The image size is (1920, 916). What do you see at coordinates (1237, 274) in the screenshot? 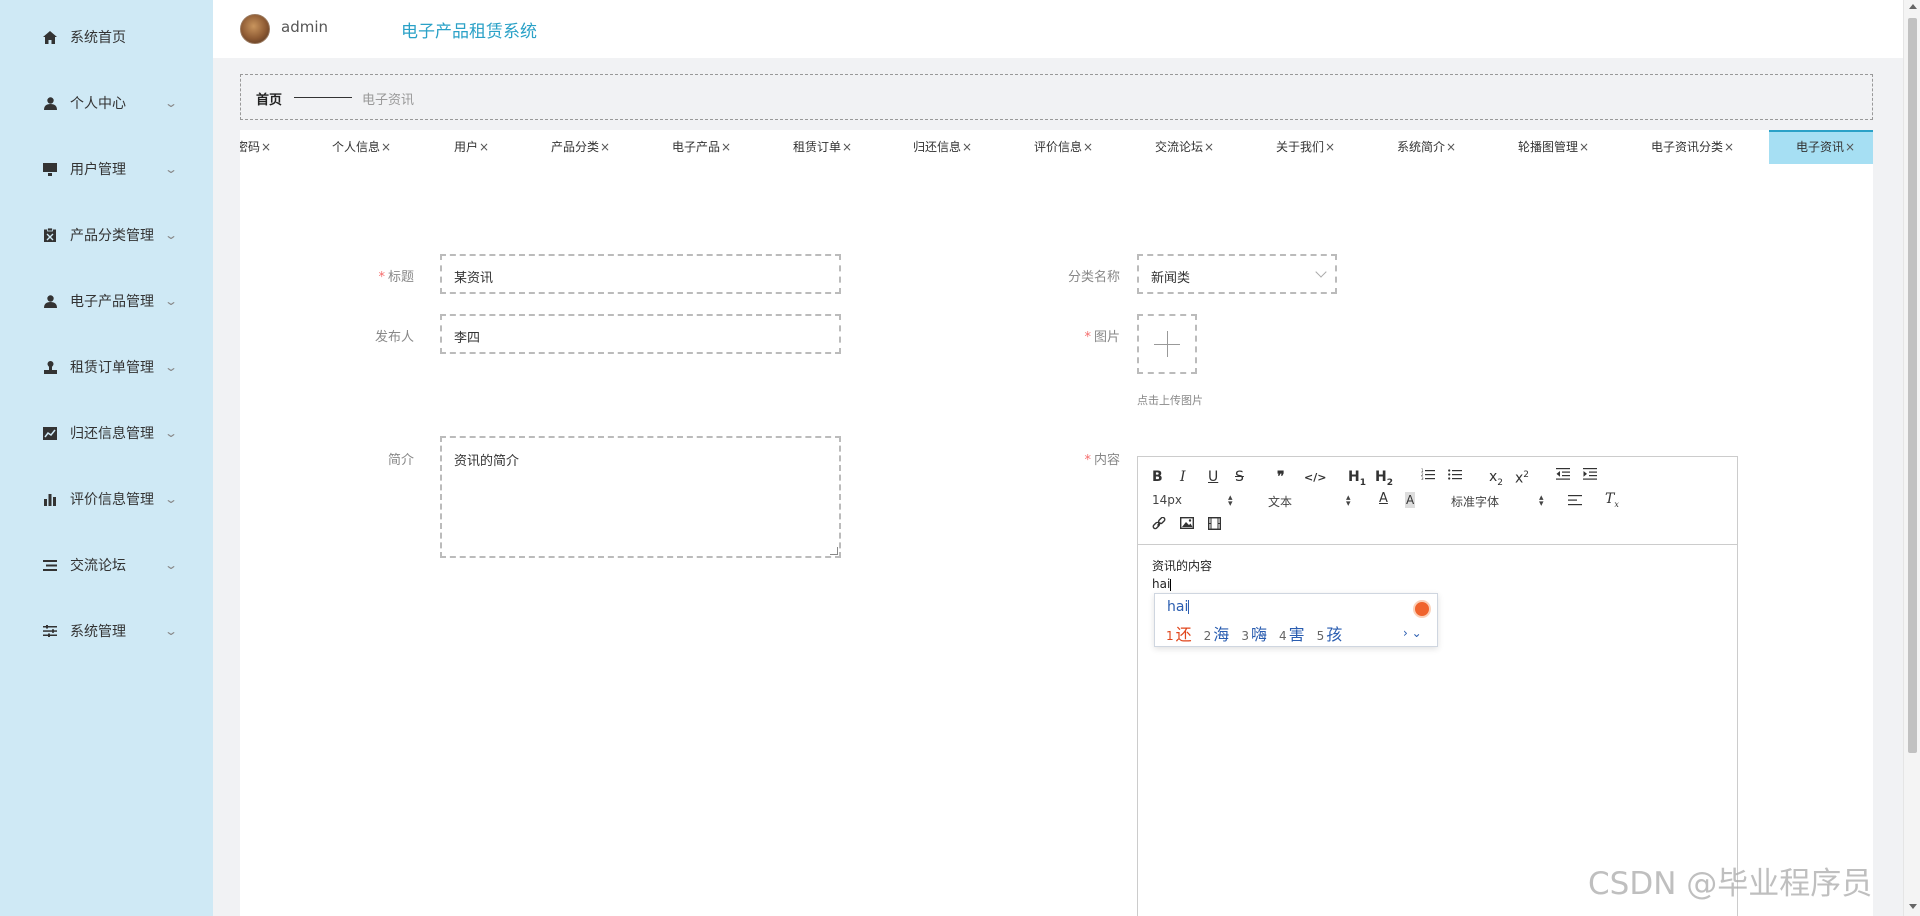
I see `category-select: 新闻类` at bounding box center [1237, 274].